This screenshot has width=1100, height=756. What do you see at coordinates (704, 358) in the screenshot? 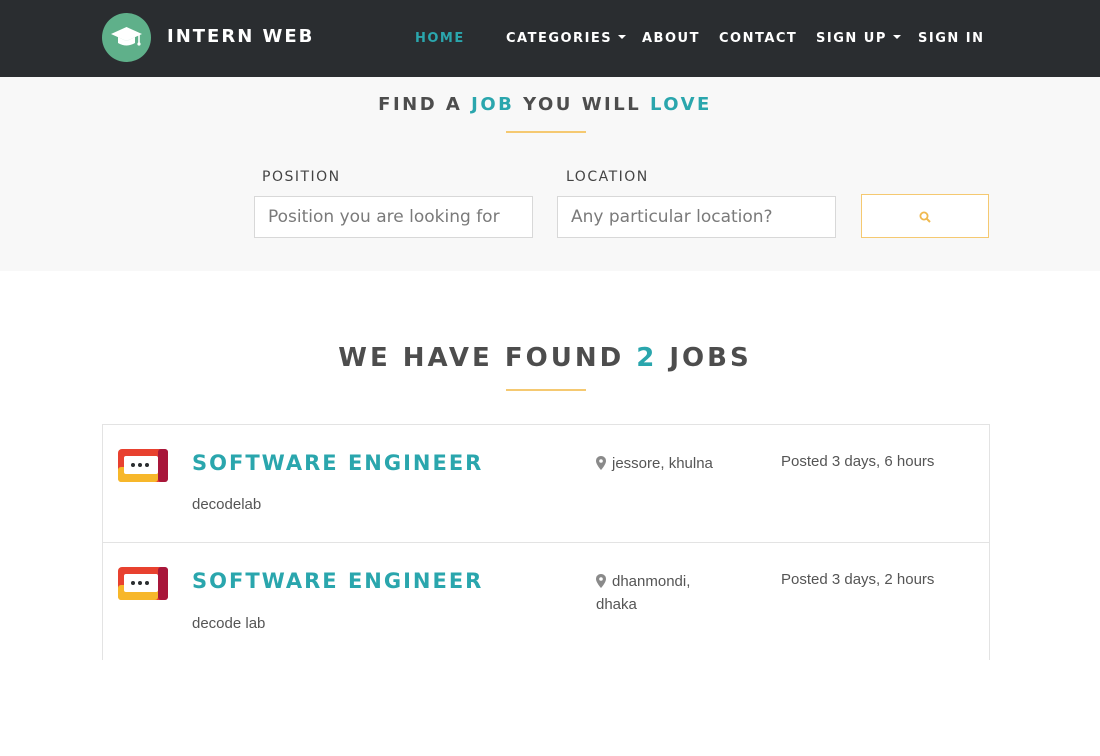
I see `results-title-suffix: JOBS` at bounding box center [704, 358].